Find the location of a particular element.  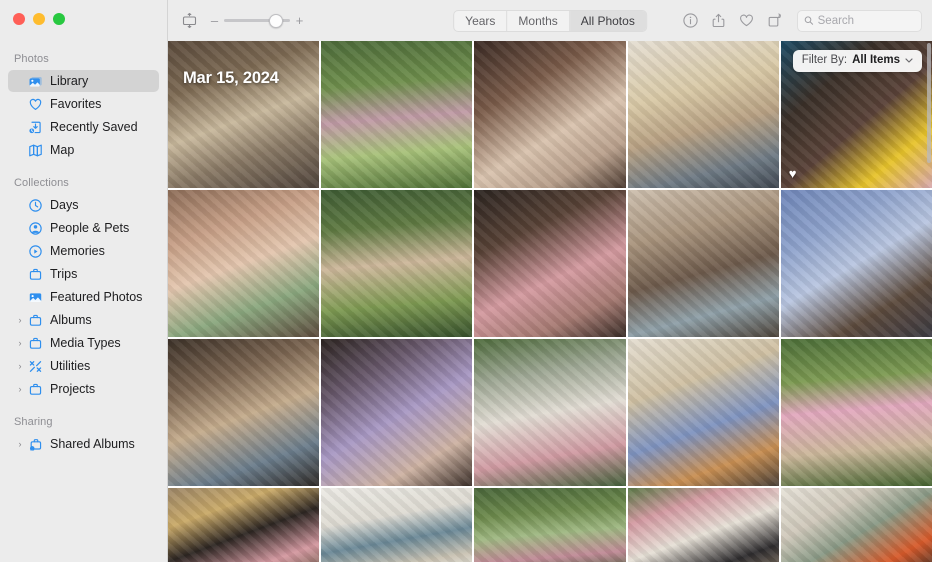

photo-pink-ball-lawn is located at coordinates (856, 412).